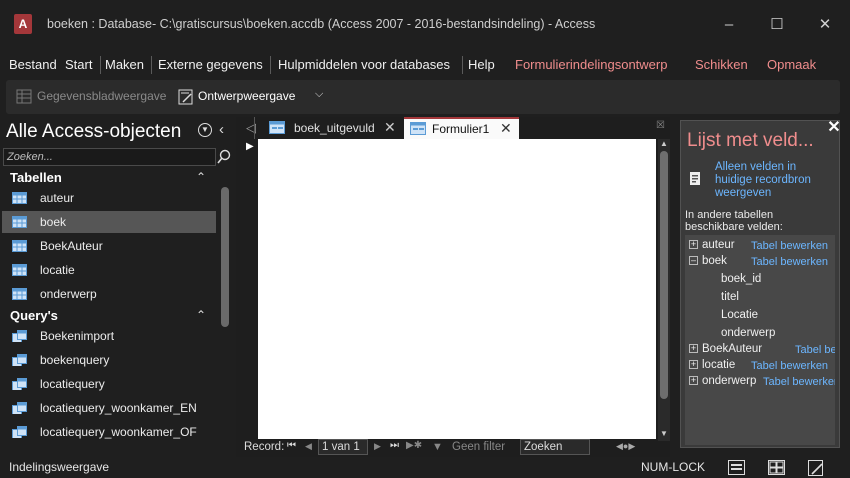 The width and height of the screenshot is (850, 478). Describe the element at coordinates (225, 257) in the screenshot. I see `nav-scrollbar-thumb` at that location.